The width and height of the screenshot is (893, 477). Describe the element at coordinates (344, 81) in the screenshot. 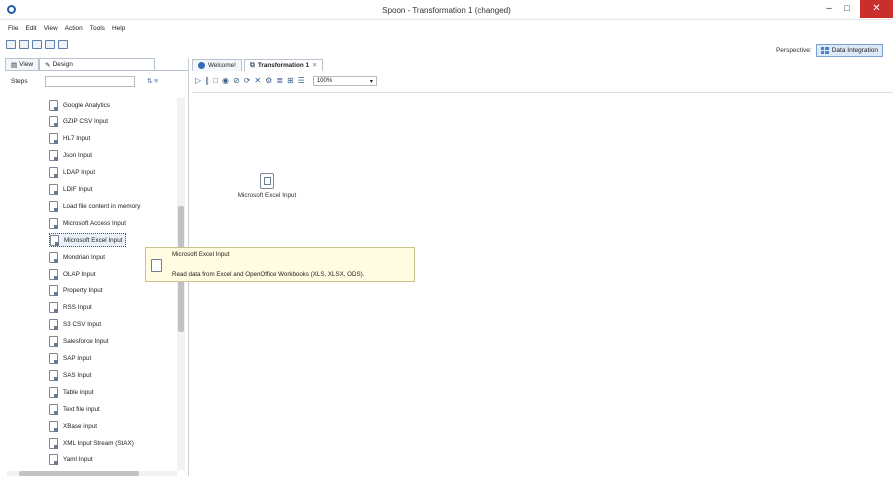

I see `zoom-select: 100% ▾` at that location.